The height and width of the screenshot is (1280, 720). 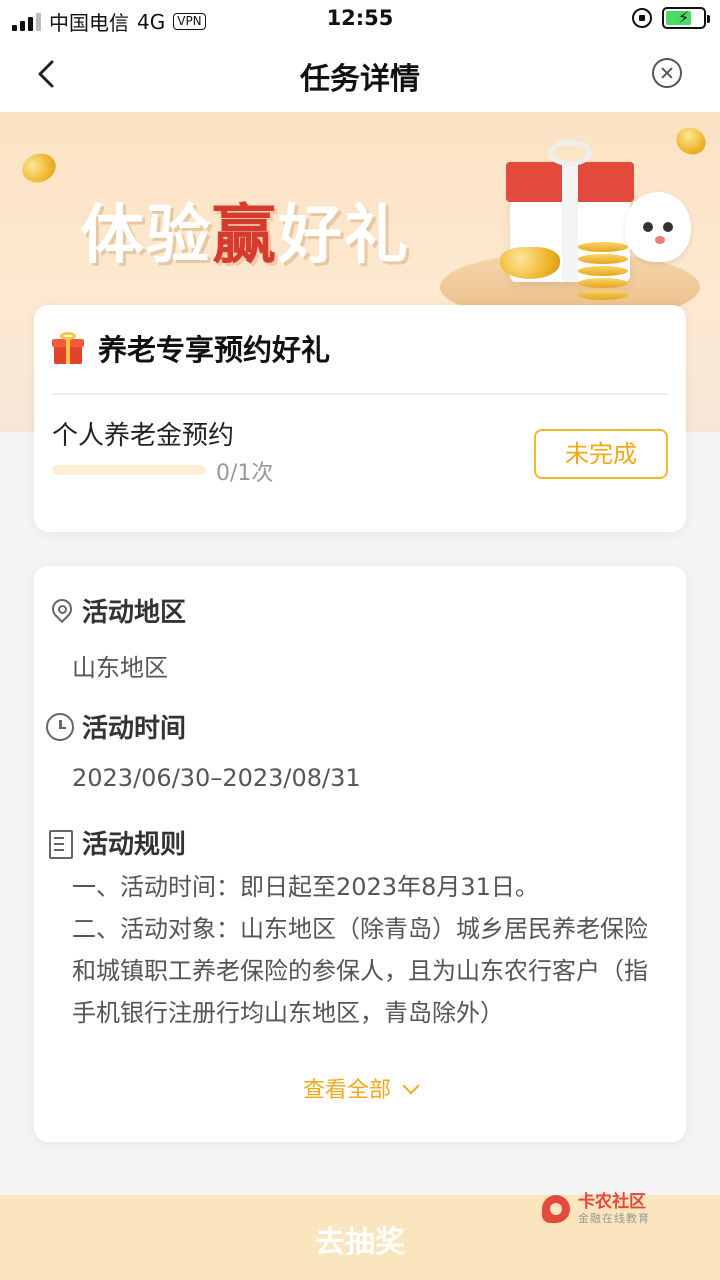 I want to click on banner-title-accent: 赢, so click(x=245, y=236).